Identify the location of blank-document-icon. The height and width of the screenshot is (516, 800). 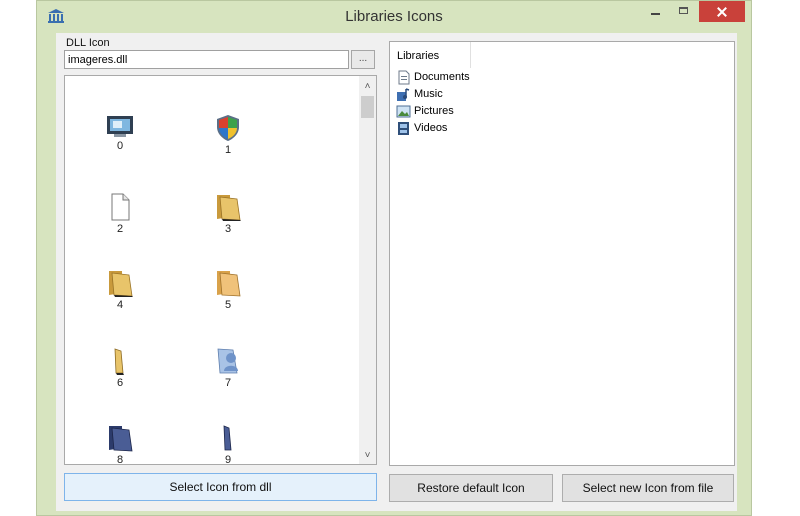
(120, 207).